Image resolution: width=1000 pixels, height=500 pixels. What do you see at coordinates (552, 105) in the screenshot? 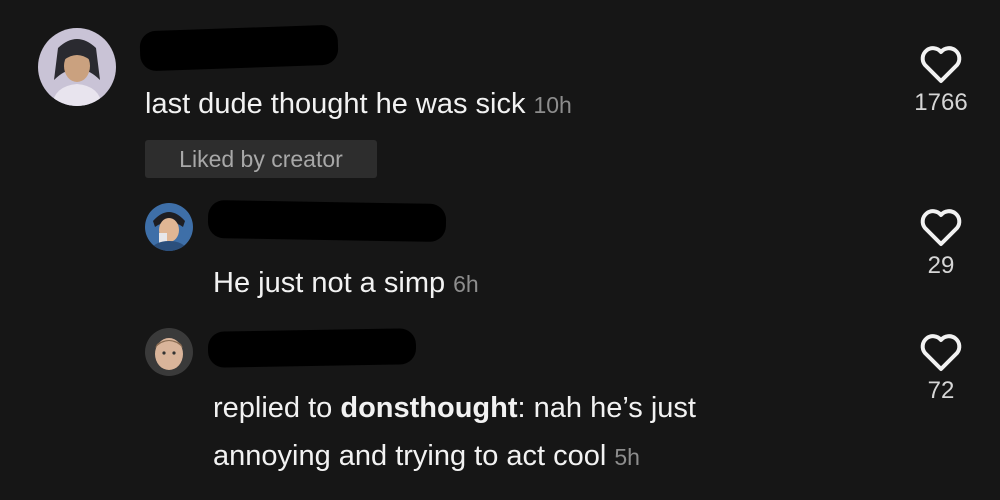
I see `comment-time: 10h` at bounding box center [552, 105].